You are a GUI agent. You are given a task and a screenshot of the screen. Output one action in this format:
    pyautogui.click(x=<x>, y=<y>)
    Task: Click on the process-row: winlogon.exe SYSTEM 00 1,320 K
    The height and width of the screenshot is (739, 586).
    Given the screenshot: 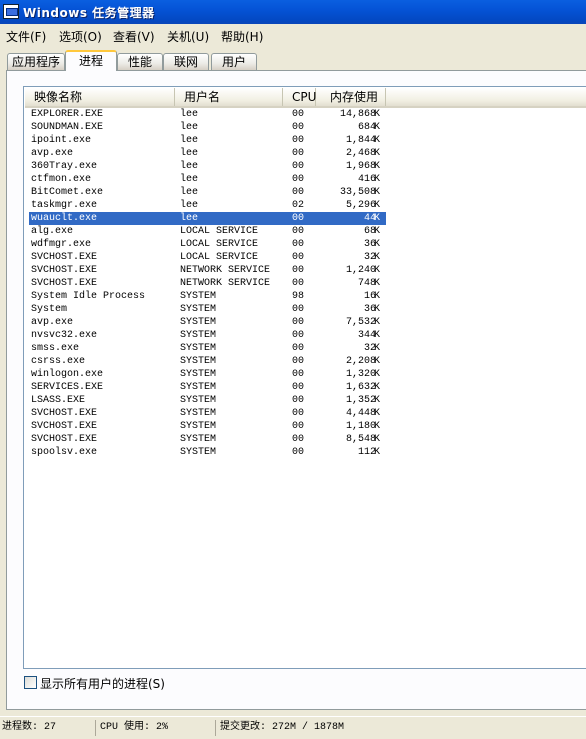 What is the action you would take?
    pyautogui.click(x=305, y=374)
    